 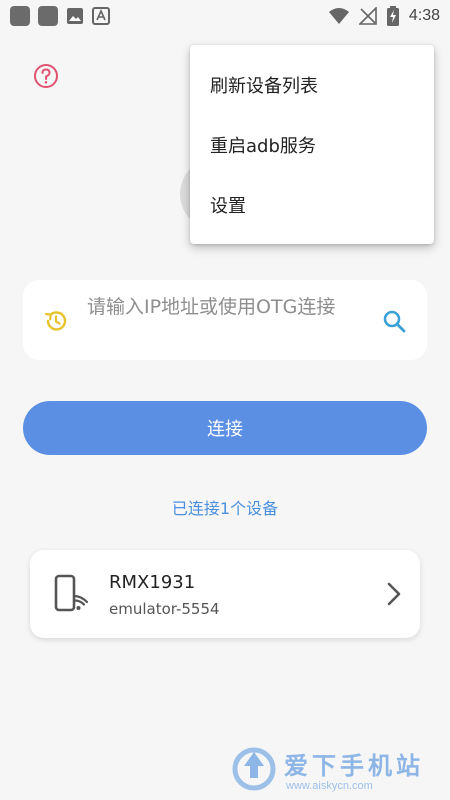 I want to click on menu-item-settings: 设置, so click(x=312, y=205).